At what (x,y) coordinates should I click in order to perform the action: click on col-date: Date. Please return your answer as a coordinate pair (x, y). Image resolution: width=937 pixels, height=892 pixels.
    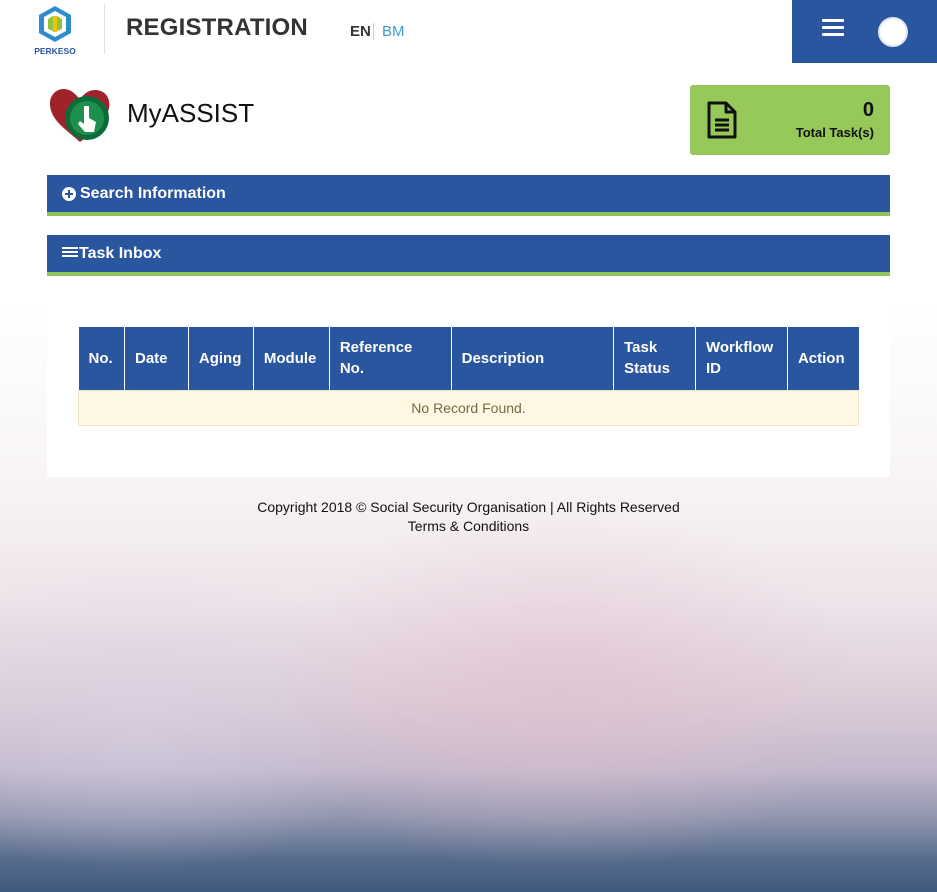
    Looking at the image, I should click on (156, 358).